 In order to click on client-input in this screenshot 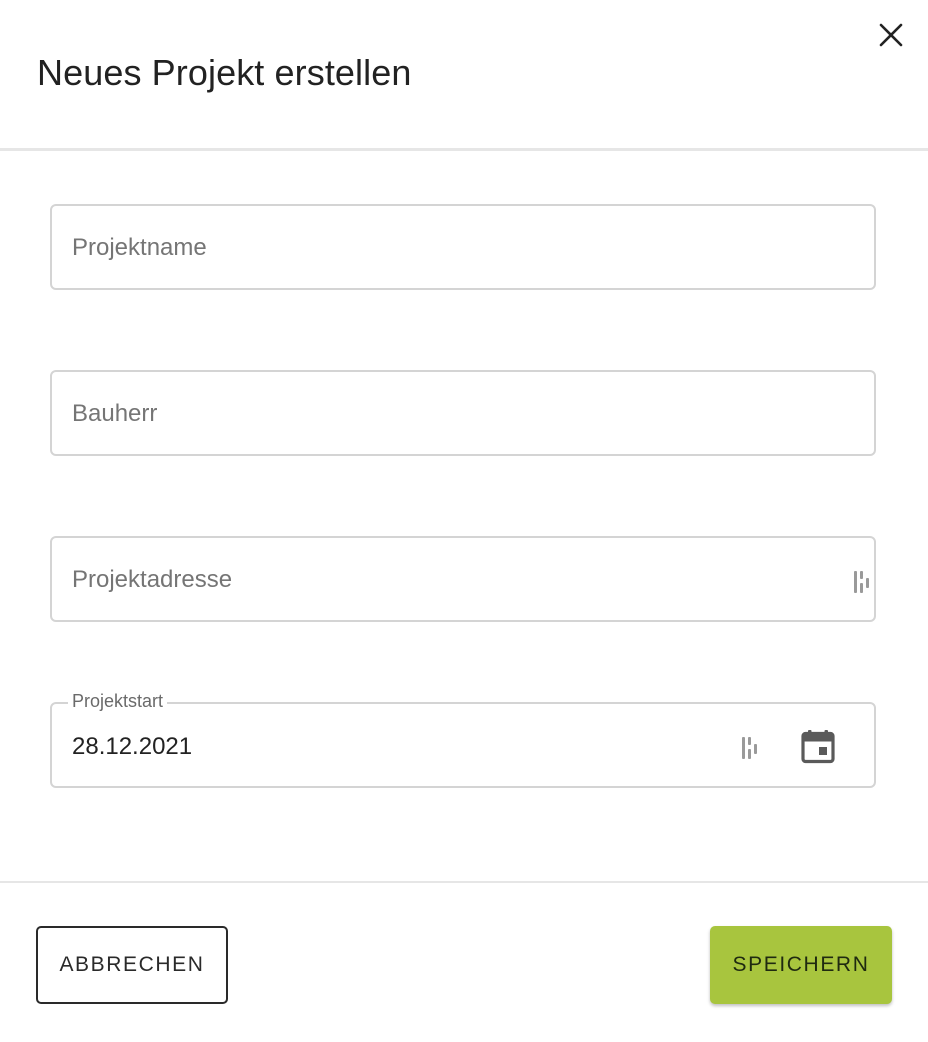, I will do `click(422, 414)`.